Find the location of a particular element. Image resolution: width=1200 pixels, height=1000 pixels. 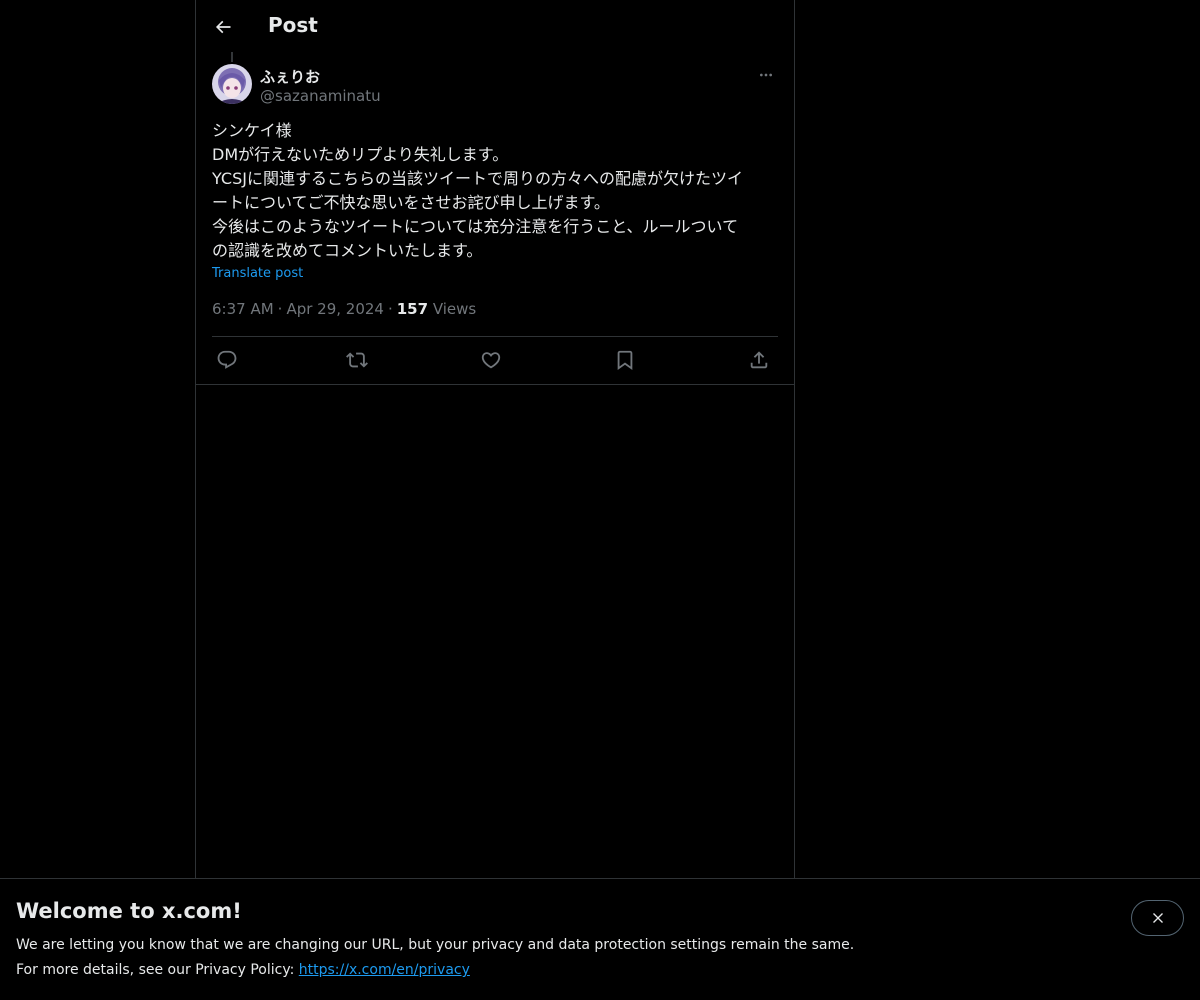

more-button is located at coordinates (766, 75).